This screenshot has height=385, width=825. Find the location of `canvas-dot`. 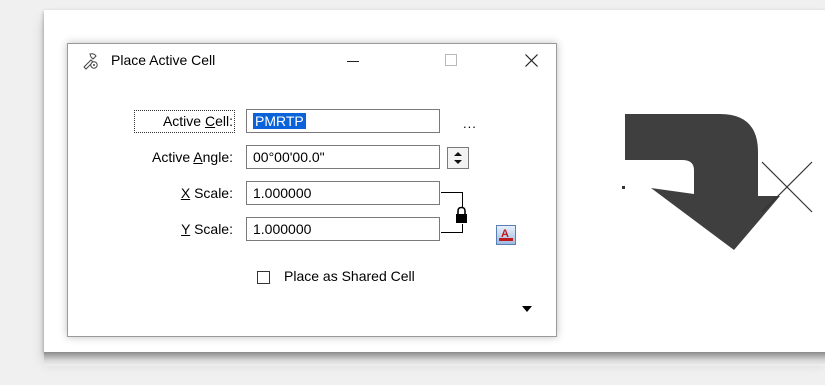

canvas-dot is located at coordinates (623, 187).